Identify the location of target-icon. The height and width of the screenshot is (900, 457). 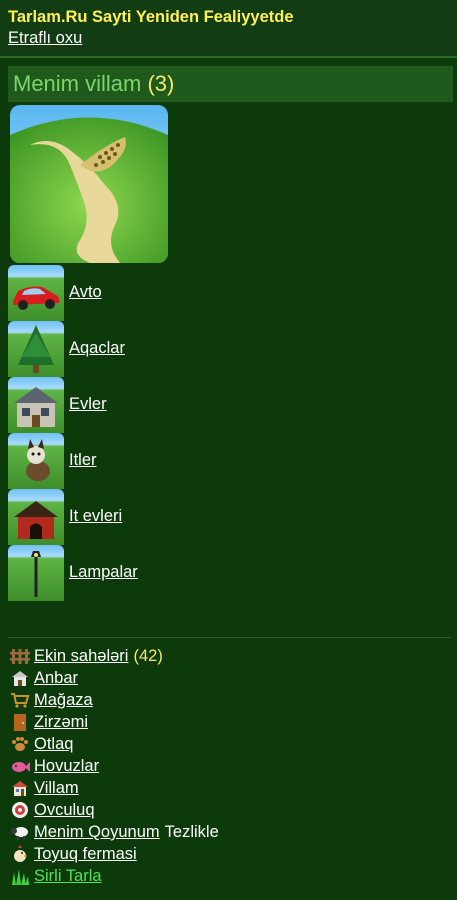
(20, 810).